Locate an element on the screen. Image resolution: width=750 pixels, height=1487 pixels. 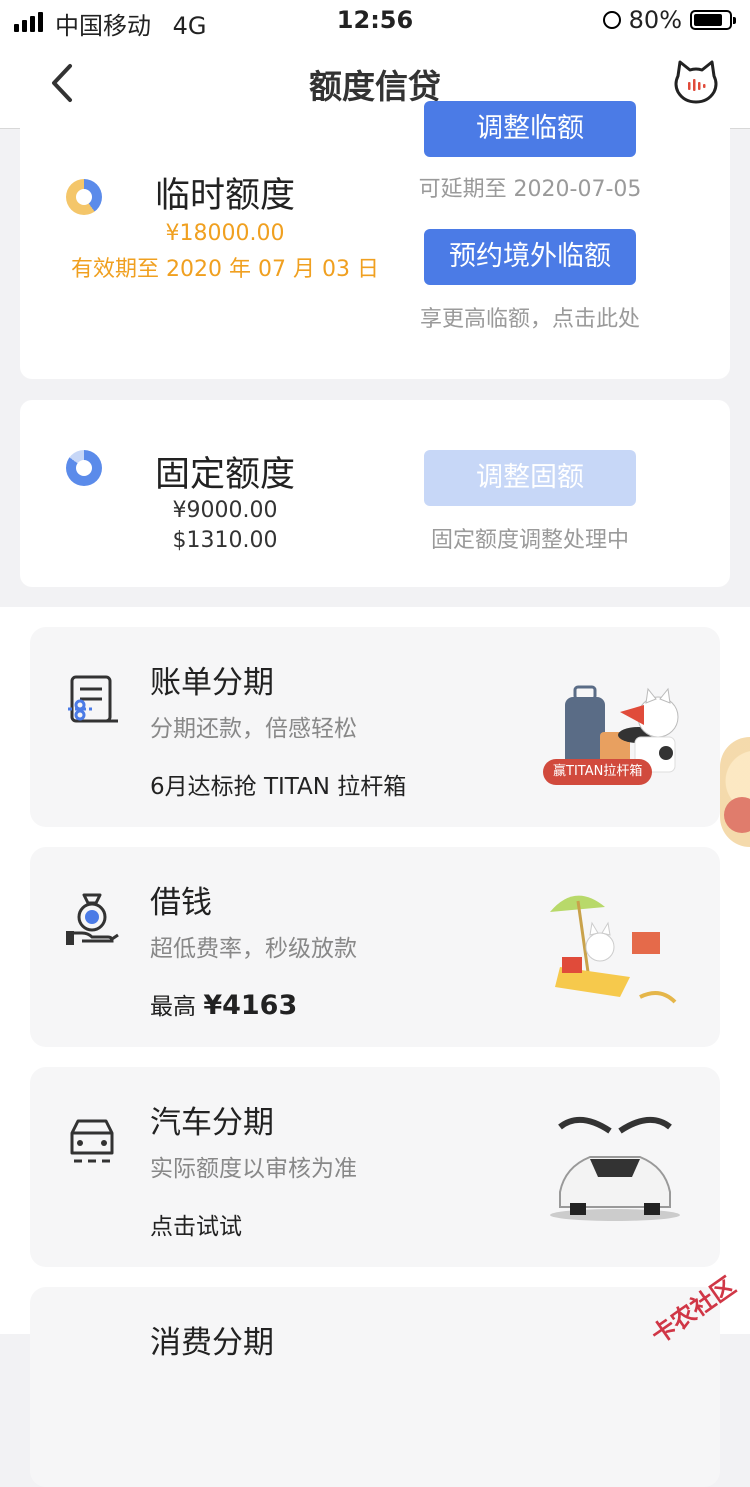
fixed-credit-card: 固定额度 ¥9000.00 $1310.00 调整固额 固定额度调整处理中 is located at coordinates (375, 493).